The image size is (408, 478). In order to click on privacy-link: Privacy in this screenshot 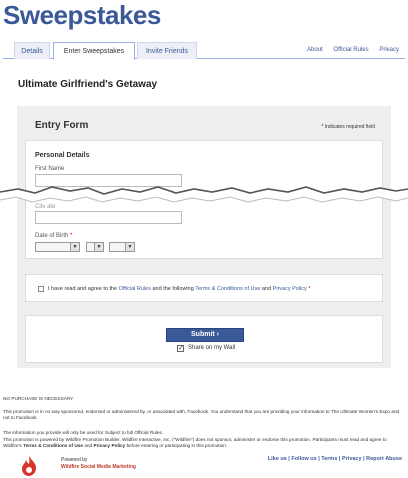, I will do `click(389, 50)`.